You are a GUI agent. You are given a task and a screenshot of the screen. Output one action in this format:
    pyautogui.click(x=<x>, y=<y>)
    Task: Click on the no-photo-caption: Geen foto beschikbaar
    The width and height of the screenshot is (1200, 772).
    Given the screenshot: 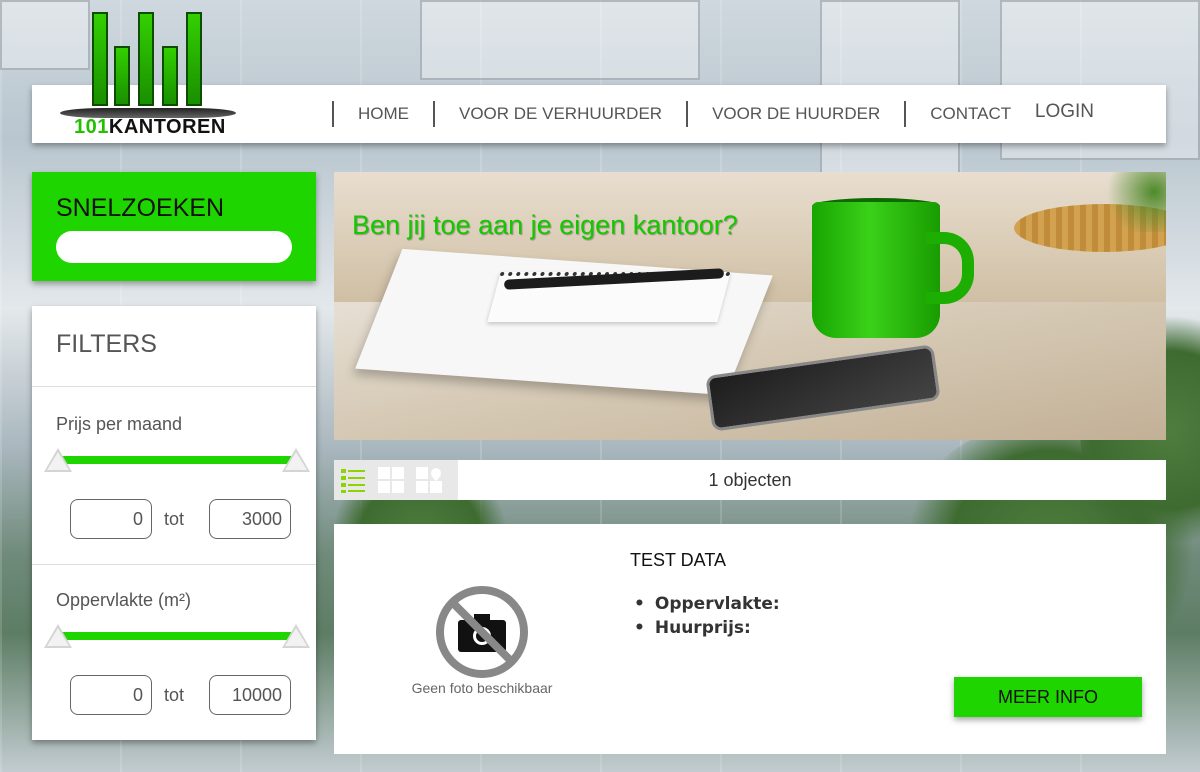 What is the action you would take?
    pyautogui.click(x=482, y=688)
    